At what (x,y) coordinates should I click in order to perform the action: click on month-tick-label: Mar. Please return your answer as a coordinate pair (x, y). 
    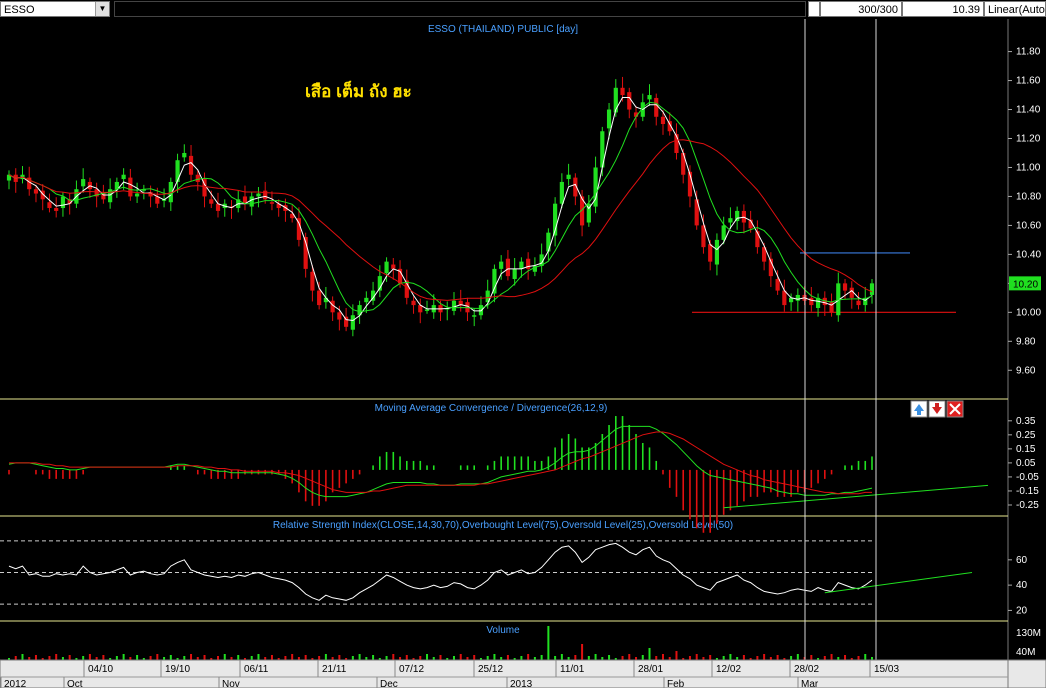
    Looking at the image, I should click on (810, 683).